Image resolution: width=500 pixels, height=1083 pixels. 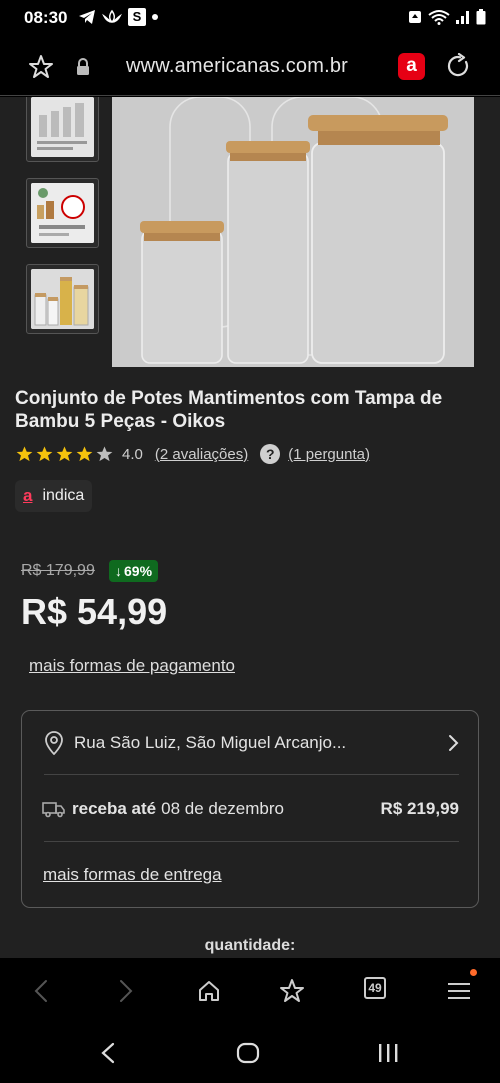 What do you see at coordinates (250, 945) in the screenshot?
I see `quantity-label: quantidade:` at bounding box center [250, 945].